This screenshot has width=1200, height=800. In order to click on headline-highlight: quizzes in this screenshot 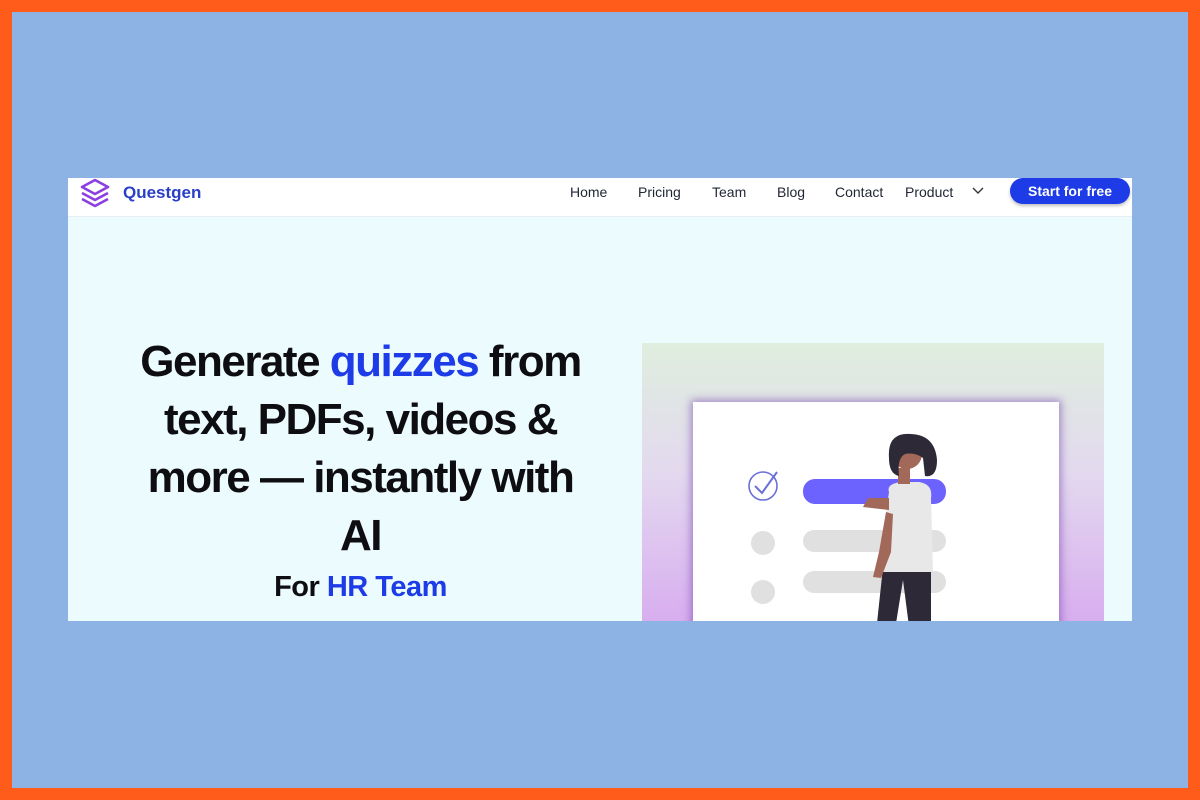, I will do `click(404, 361)`.